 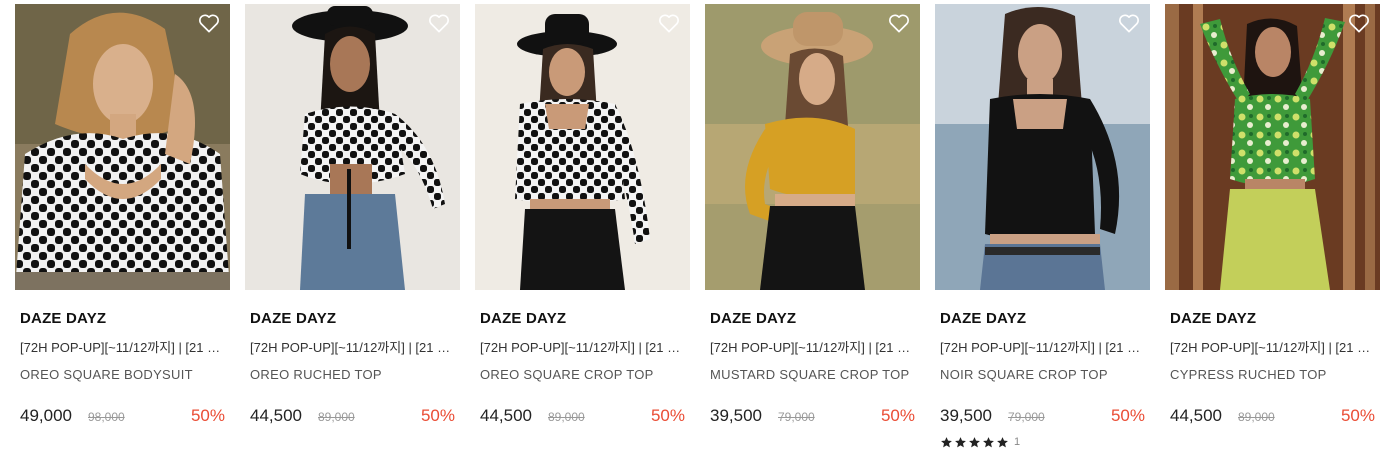 I want to click on star-rating, so click(x=974, y=442).